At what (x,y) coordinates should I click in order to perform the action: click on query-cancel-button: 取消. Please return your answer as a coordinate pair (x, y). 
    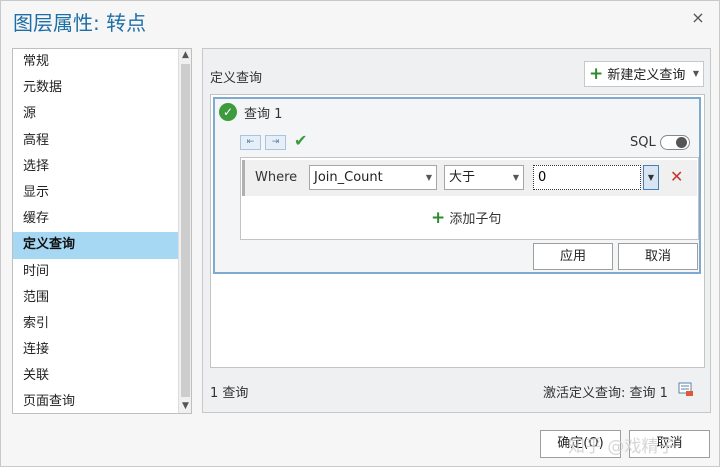
    Looking at the image, I should click on (658, 256).